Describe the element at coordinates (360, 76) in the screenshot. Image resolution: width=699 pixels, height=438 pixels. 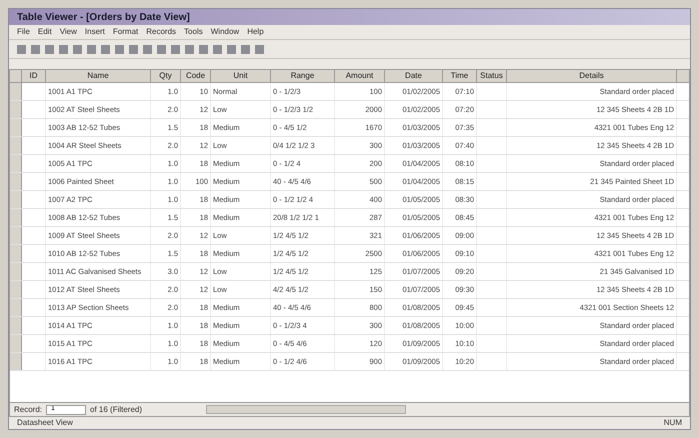
I see `column-header: Amount` at that location.